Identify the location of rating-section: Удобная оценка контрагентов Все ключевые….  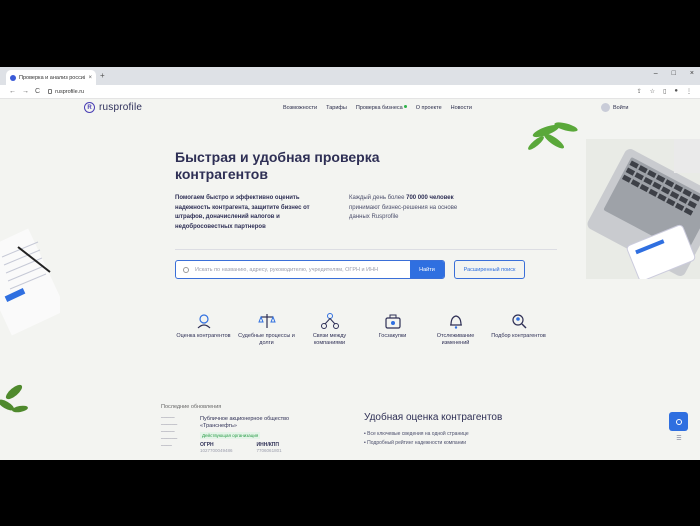
(454, 430).